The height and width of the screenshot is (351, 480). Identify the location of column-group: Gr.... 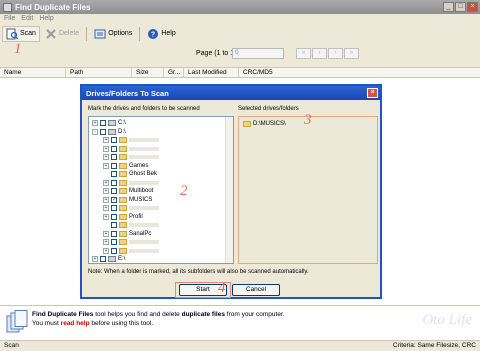
(174, 72).